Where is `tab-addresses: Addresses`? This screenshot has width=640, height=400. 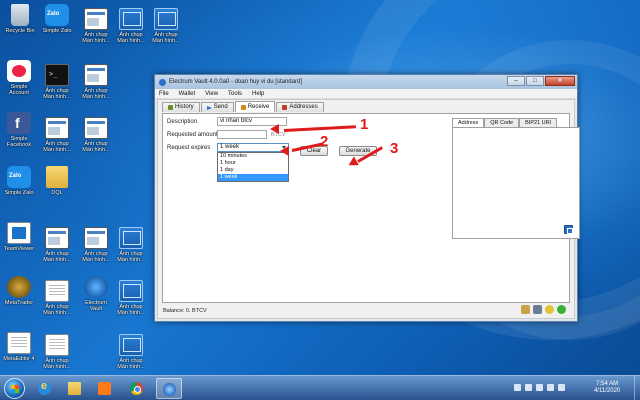 tab-addresses: Addresses is located at coordinates (300, 107).